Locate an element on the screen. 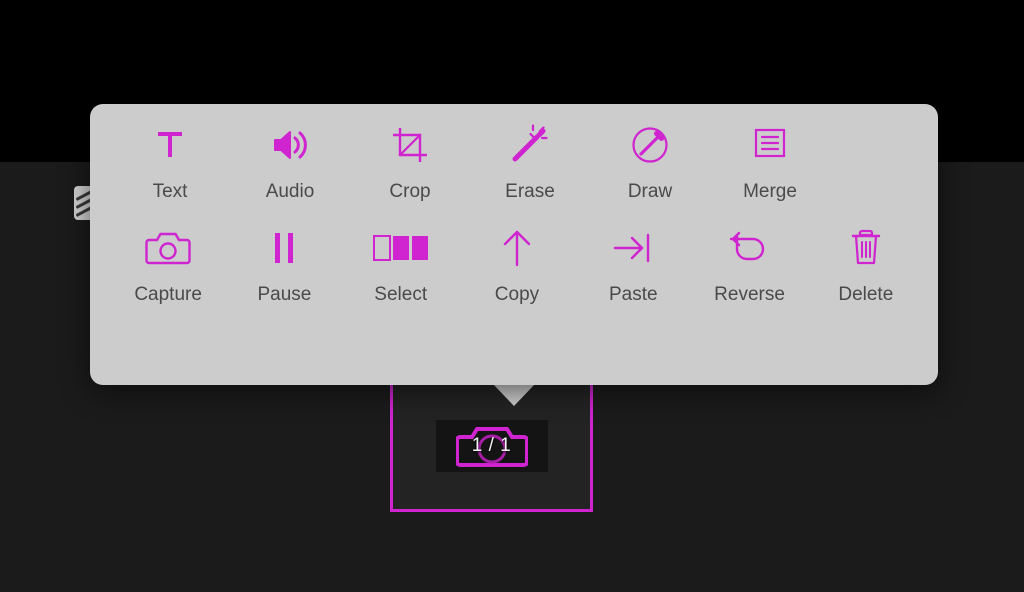 The image size is (1024, 592). tool-pause: Pause is located at coordinates (284, 263).